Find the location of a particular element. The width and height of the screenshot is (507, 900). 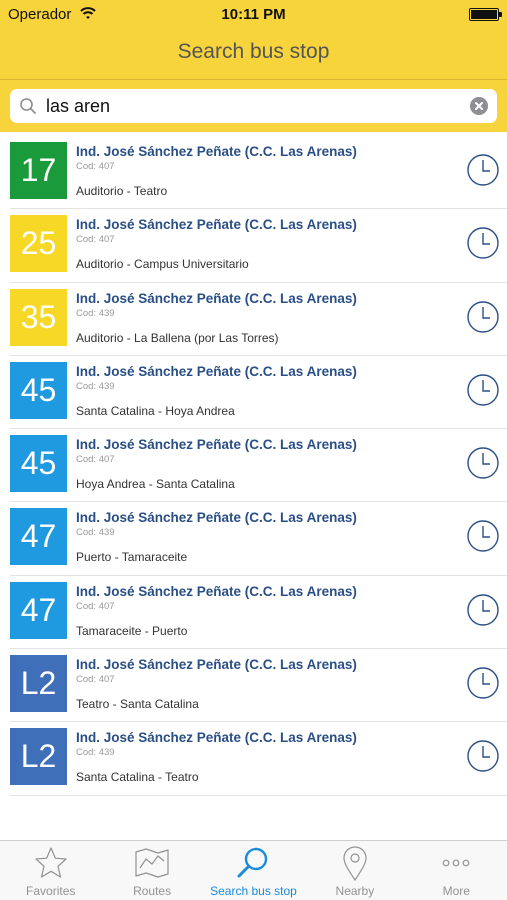

battery-icon is located at coordinates (485, 14).